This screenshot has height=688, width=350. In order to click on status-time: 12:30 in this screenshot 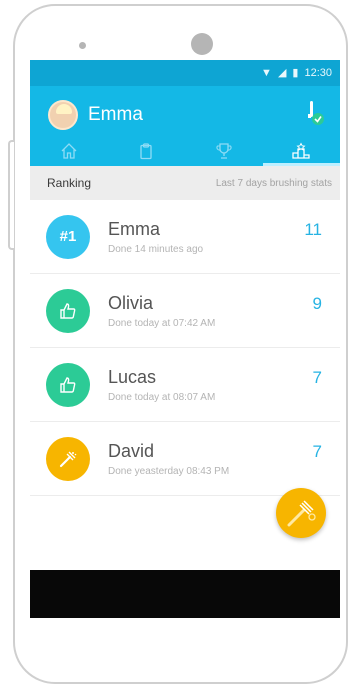, I will do `click(318, 73)`.